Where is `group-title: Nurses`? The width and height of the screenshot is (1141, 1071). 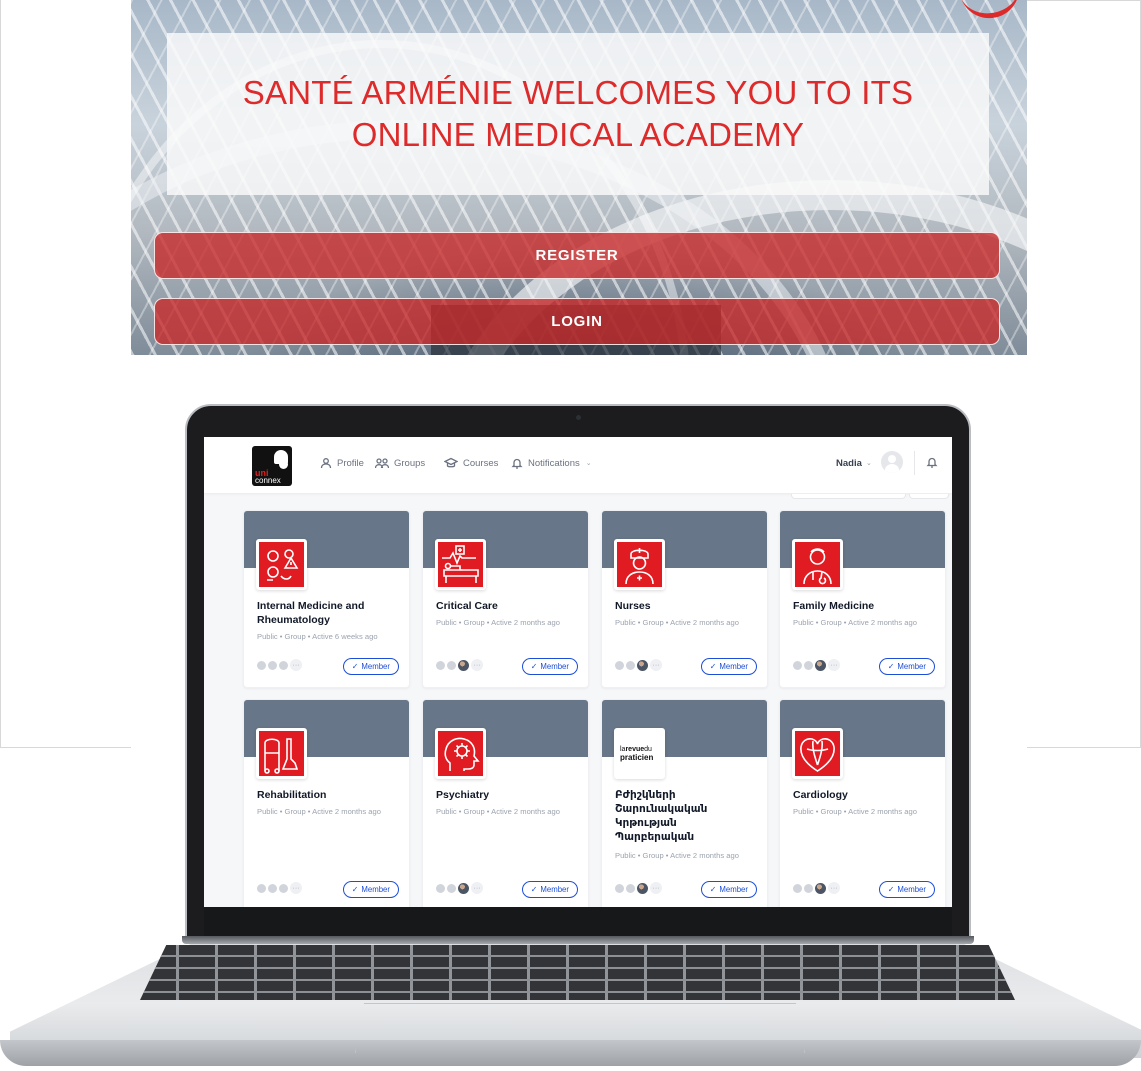 group-title: Nurses is located at coordinates (690, 606).